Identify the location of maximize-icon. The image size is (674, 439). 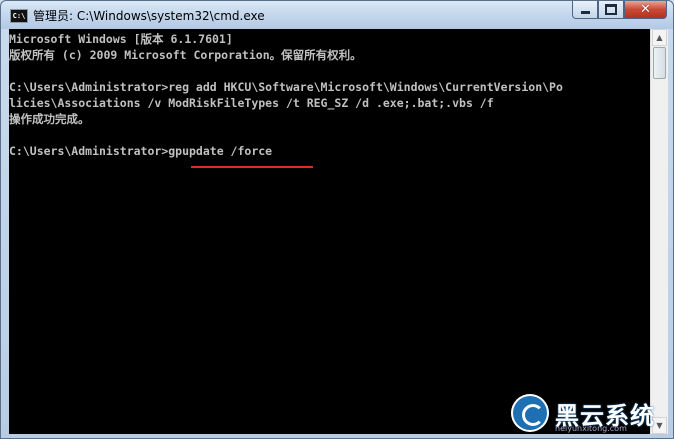
(611, 9).